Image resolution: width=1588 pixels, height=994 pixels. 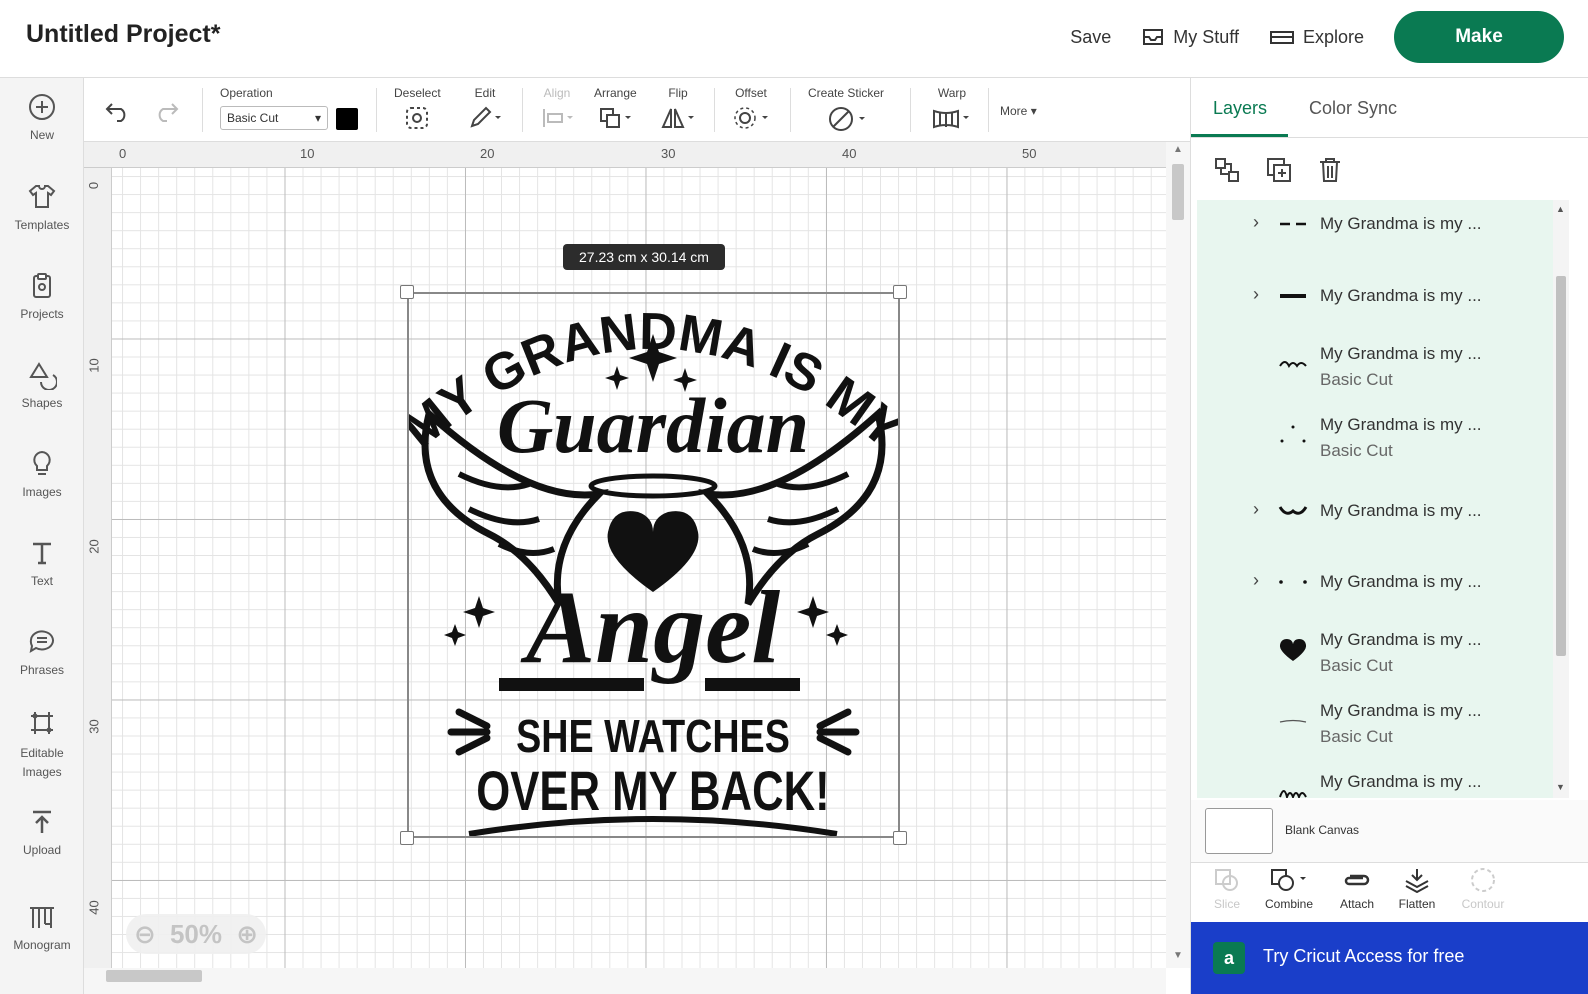 What do you see at coordinates (246, 93) in the screenshot?
I see `operation-label: Operation` at bounding box center [246, 93].